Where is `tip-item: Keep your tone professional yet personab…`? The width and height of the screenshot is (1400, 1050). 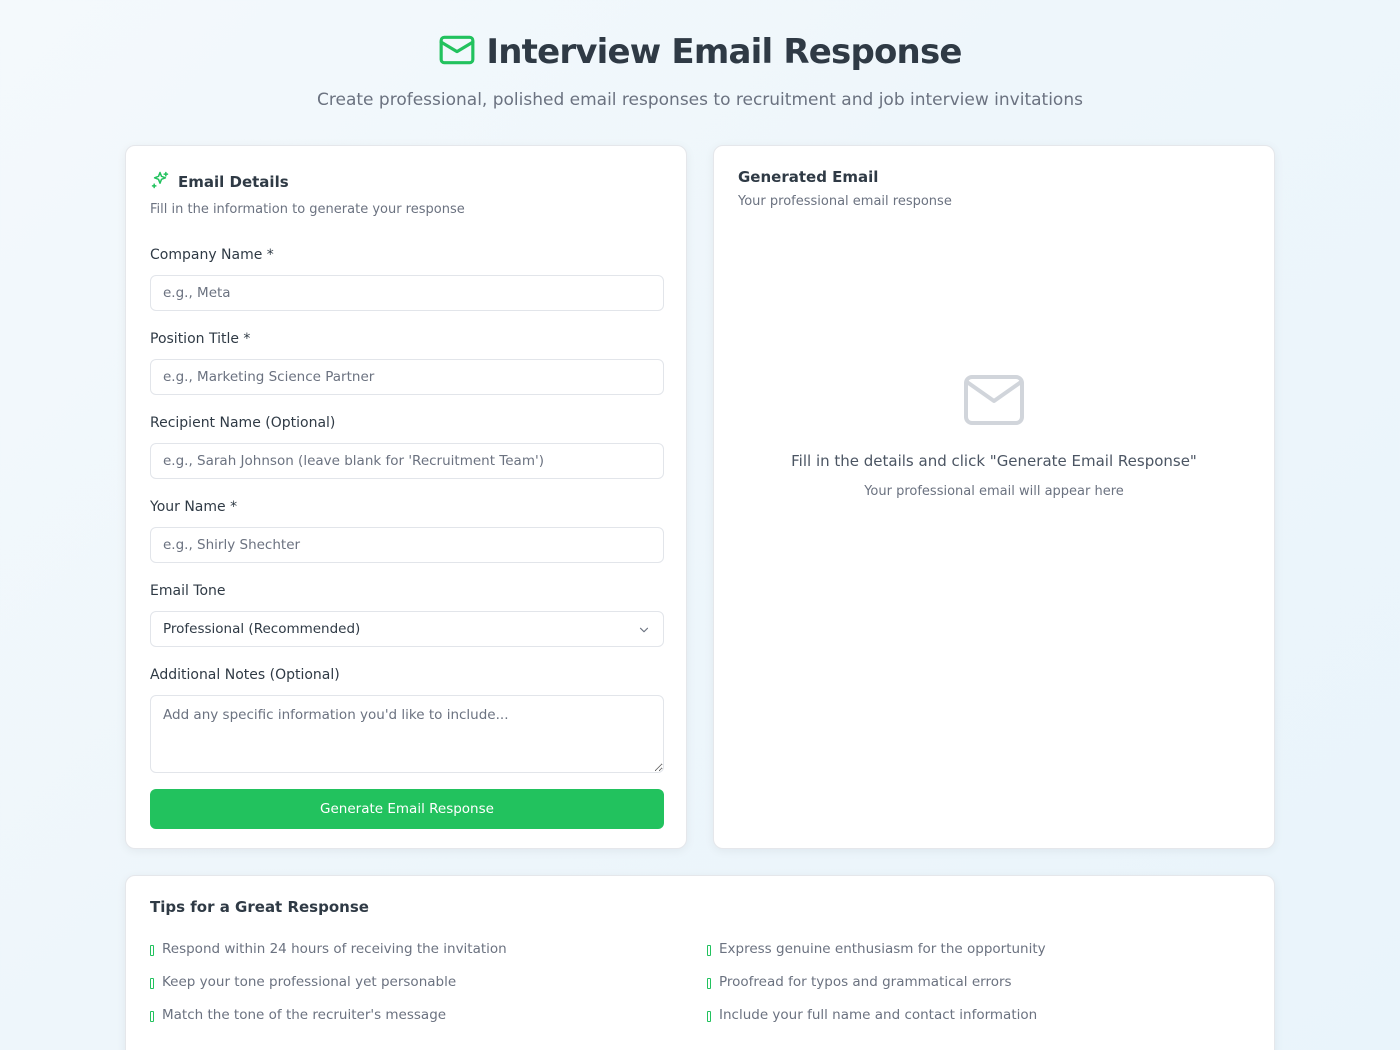
tip-item: Keep your tone professional yet personab… is located at coordinates (428, 982).